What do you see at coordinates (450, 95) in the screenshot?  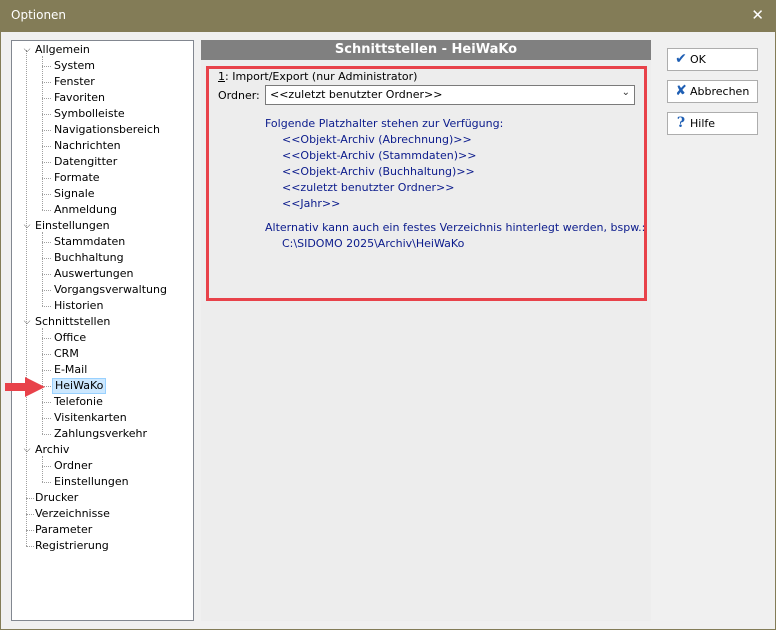 I see `ordner-dropdown: <<zuletzt benutzter Ordner>> ⌄` at bounding box center [450, 95].